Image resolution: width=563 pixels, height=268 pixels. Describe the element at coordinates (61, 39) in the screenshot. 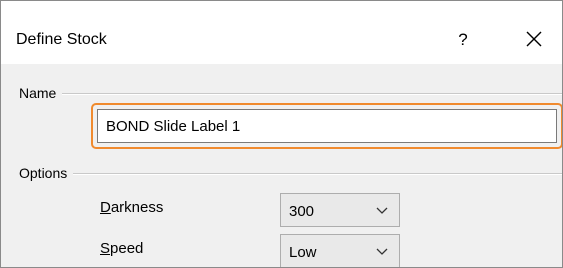

I see `dialog-title: Define Stock` at that location.